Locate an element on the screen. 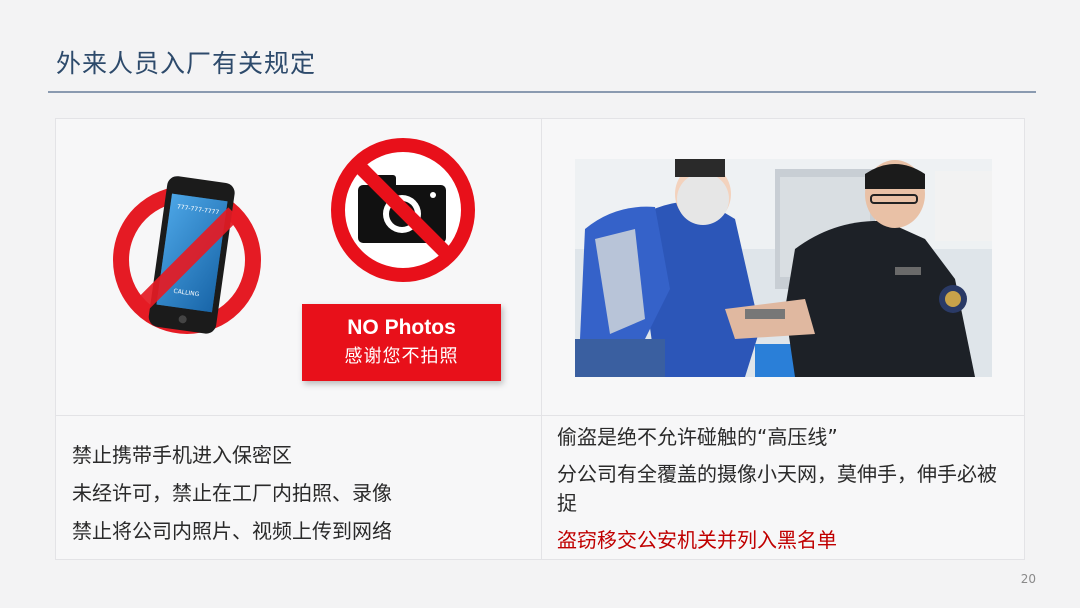 The width and height of the screenshot is (1080, 608). no-photos-en: NO Photos is located at coordinates (401, 327).